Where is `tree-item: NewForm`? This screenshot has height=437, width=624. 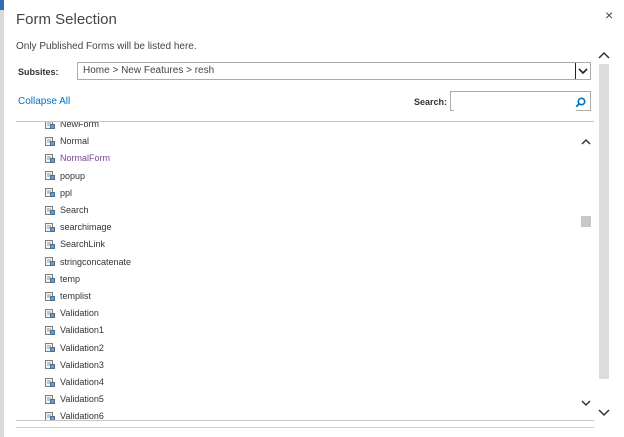
tree-item: NewForm is located at coordinates (72, 126).